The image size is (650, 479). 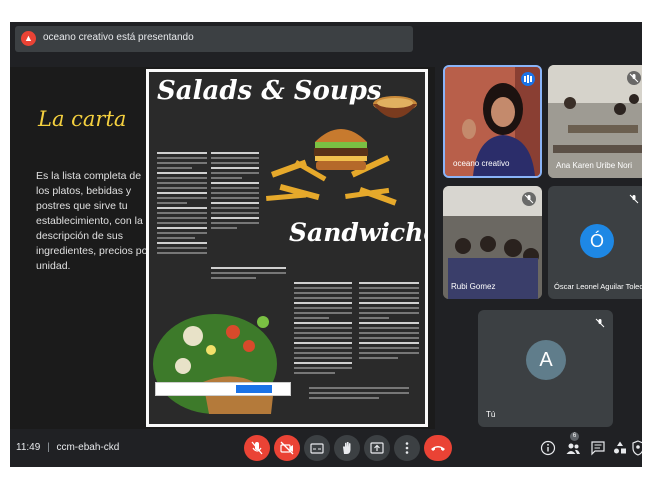 I want to click on mic-toggle-button, so click(x=257, y=448).